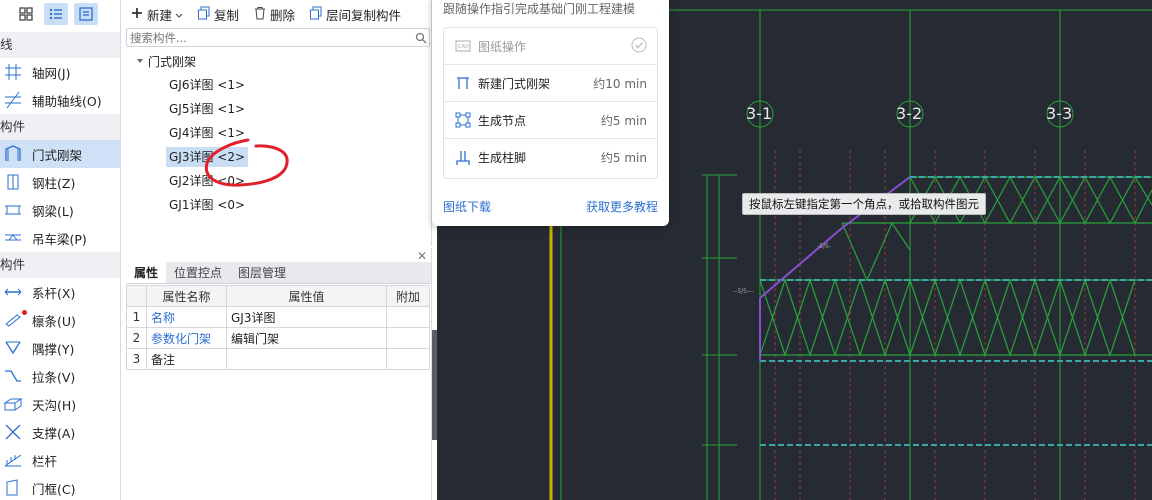 Image resolution: width=1152 pixels, height=500 pixels. I want to click on tree-node-gj1: GJ1详图 <0>, so click(207, 205).